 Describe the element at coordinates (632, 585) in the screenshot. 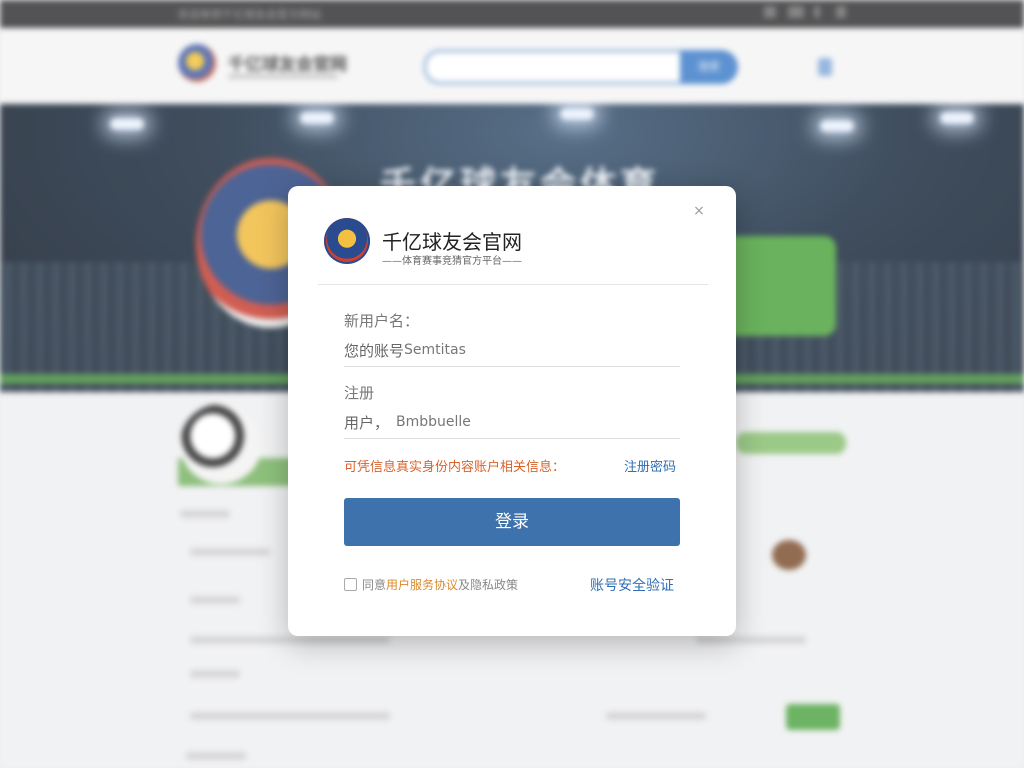

I see `security-verify-link: 账号安全验证` at that location.